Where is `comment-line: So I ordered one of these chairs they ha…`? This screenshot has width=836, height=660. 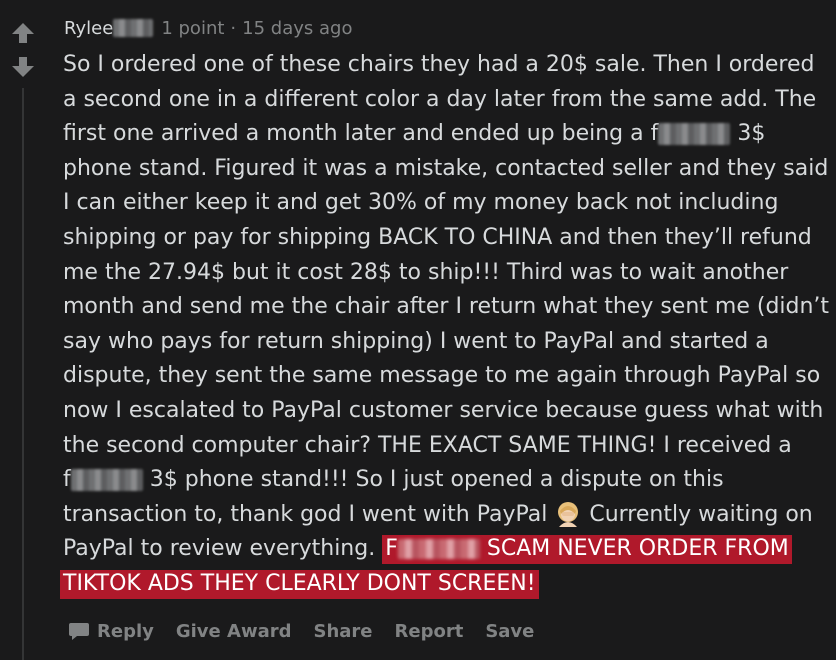
comment-line: So I ordered one of these chairs they ha… is located at coordinates (439, 64).